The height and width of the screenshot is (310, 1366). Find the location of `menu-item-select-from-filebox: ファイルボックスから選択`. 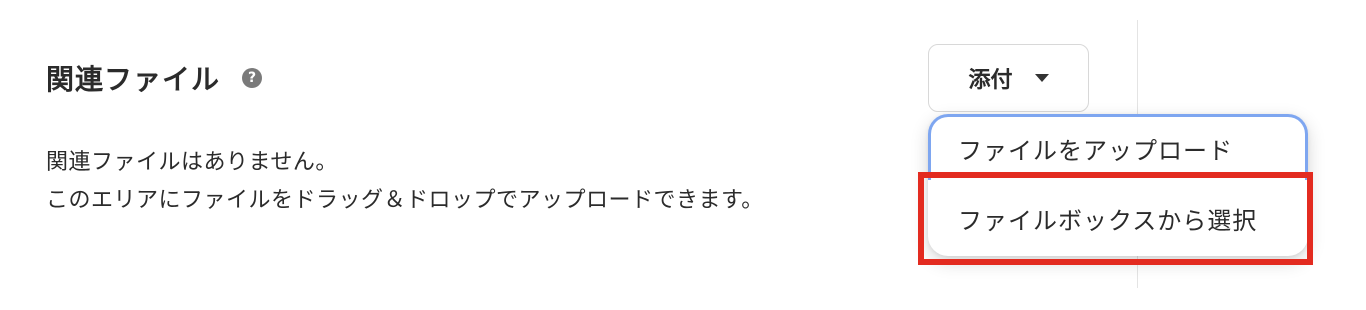

menu-item-select-from-filebox: ファイルボックスから選択 is located at coordinates (1118, 218).